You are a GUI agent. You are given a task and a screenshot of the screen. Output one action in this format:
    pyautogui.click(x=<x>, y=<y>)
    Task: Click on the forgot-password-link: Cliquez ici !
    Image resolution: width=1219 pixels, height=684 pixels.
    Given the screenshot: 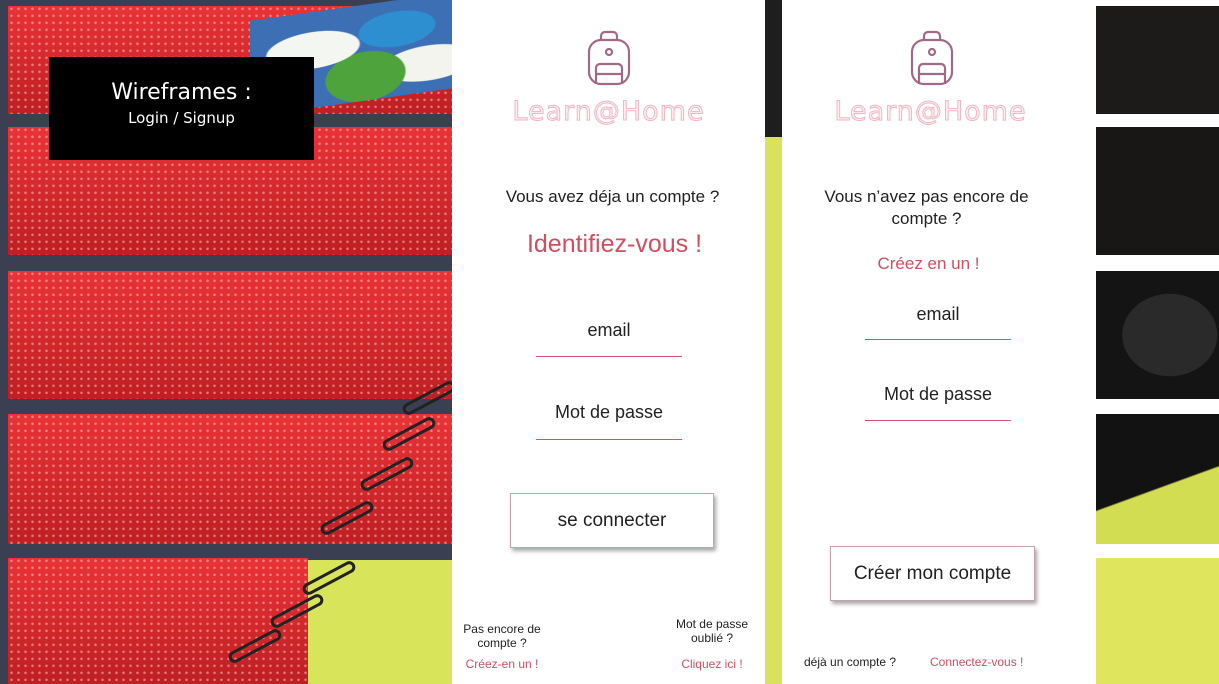 What is the action you would take?
    pyautogui.click(x=712, y=664)
    